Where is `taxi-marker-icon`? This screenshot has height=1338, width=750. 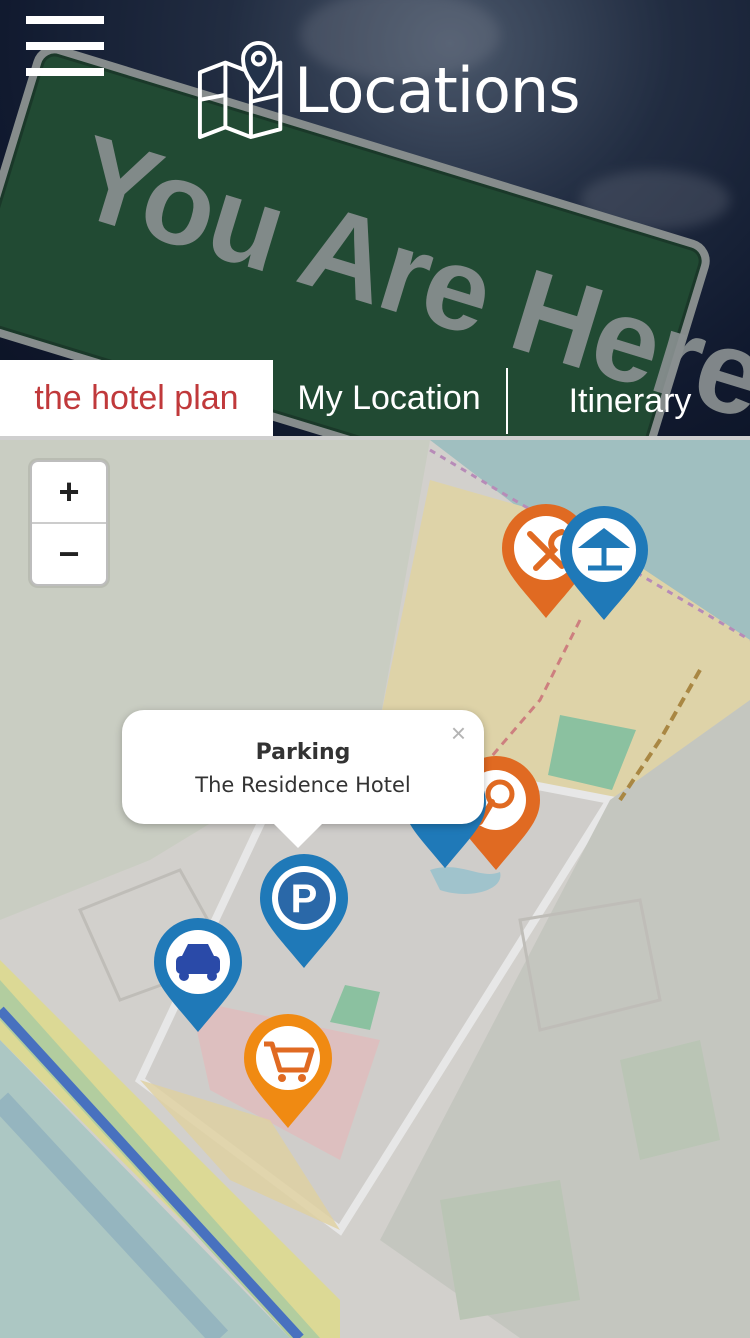
taxi-marker-icon is located at coordinates (198, 976).